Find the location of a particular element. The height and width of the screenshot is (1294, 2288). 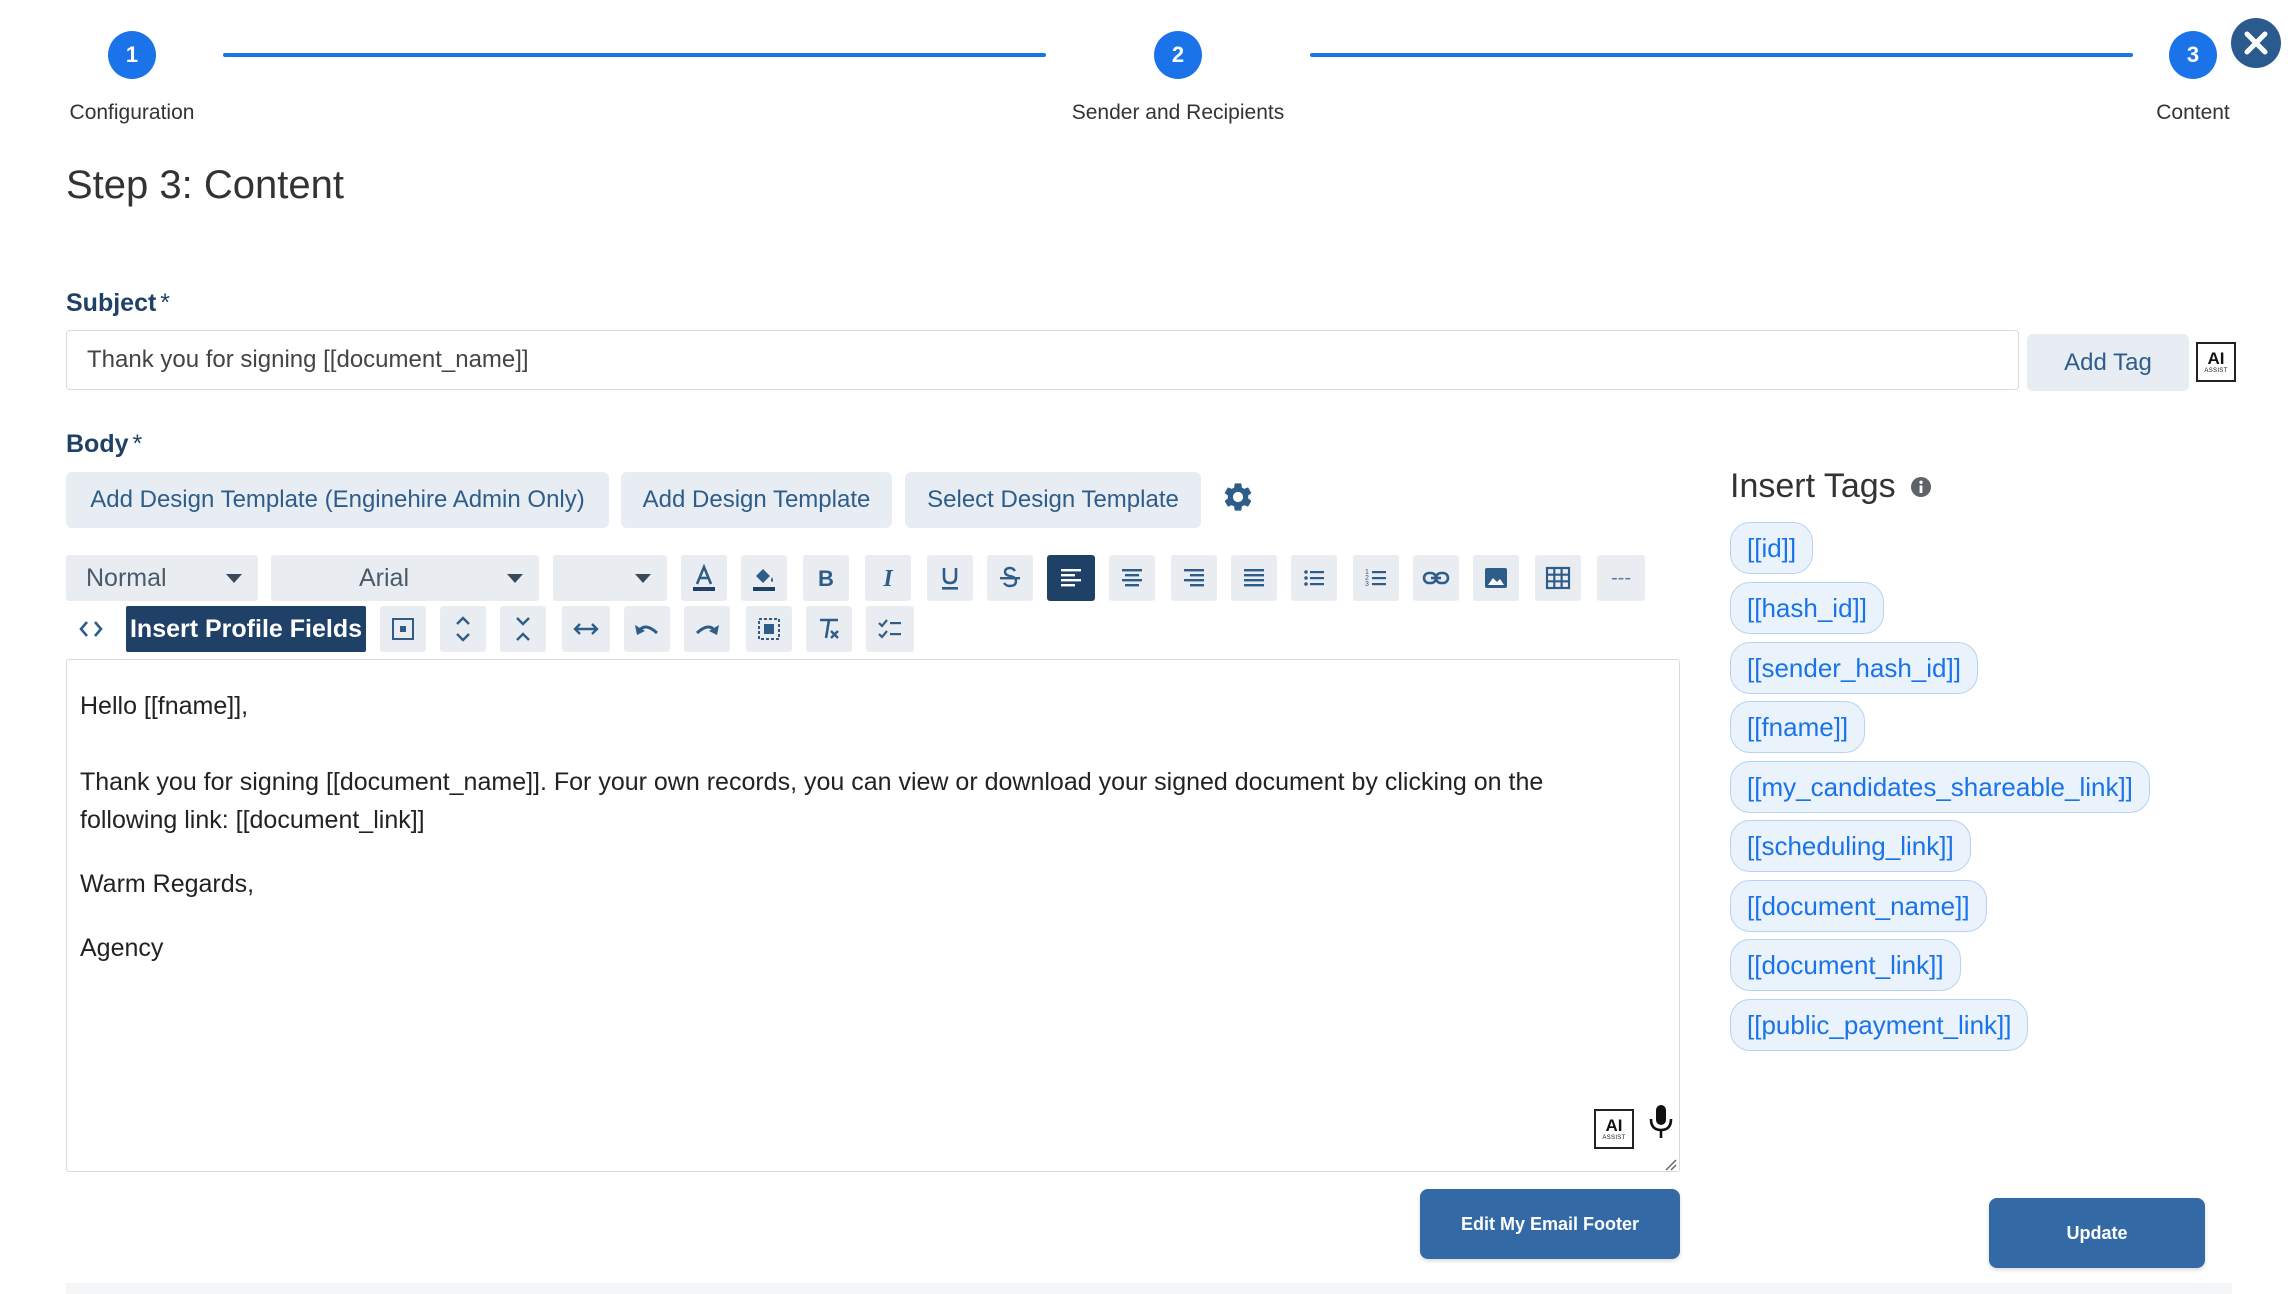

editor-line-signature: Agency is located at coordinates (122, 948).